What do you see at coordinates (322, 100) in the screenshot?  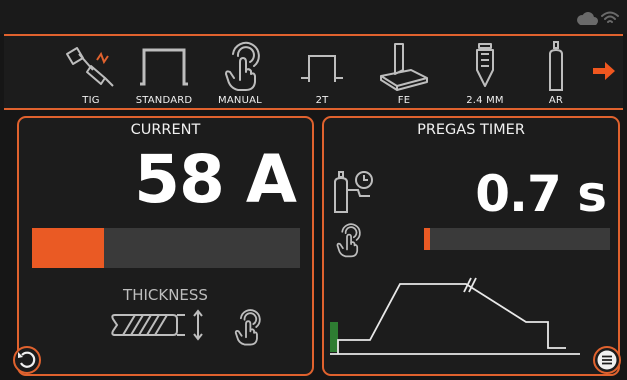 I see `mode-label: 2T` at bounding box center [322, 100].